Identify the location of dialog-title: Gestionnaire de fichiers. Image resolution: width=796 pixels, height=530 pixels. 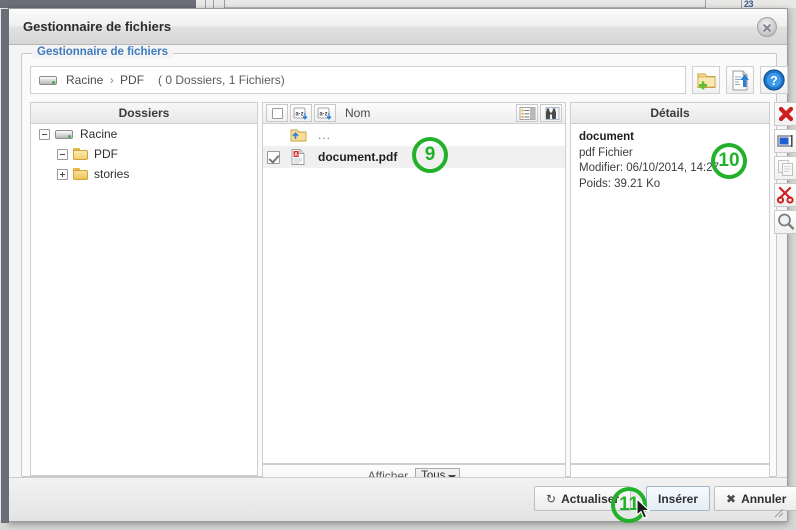
(97, 26).